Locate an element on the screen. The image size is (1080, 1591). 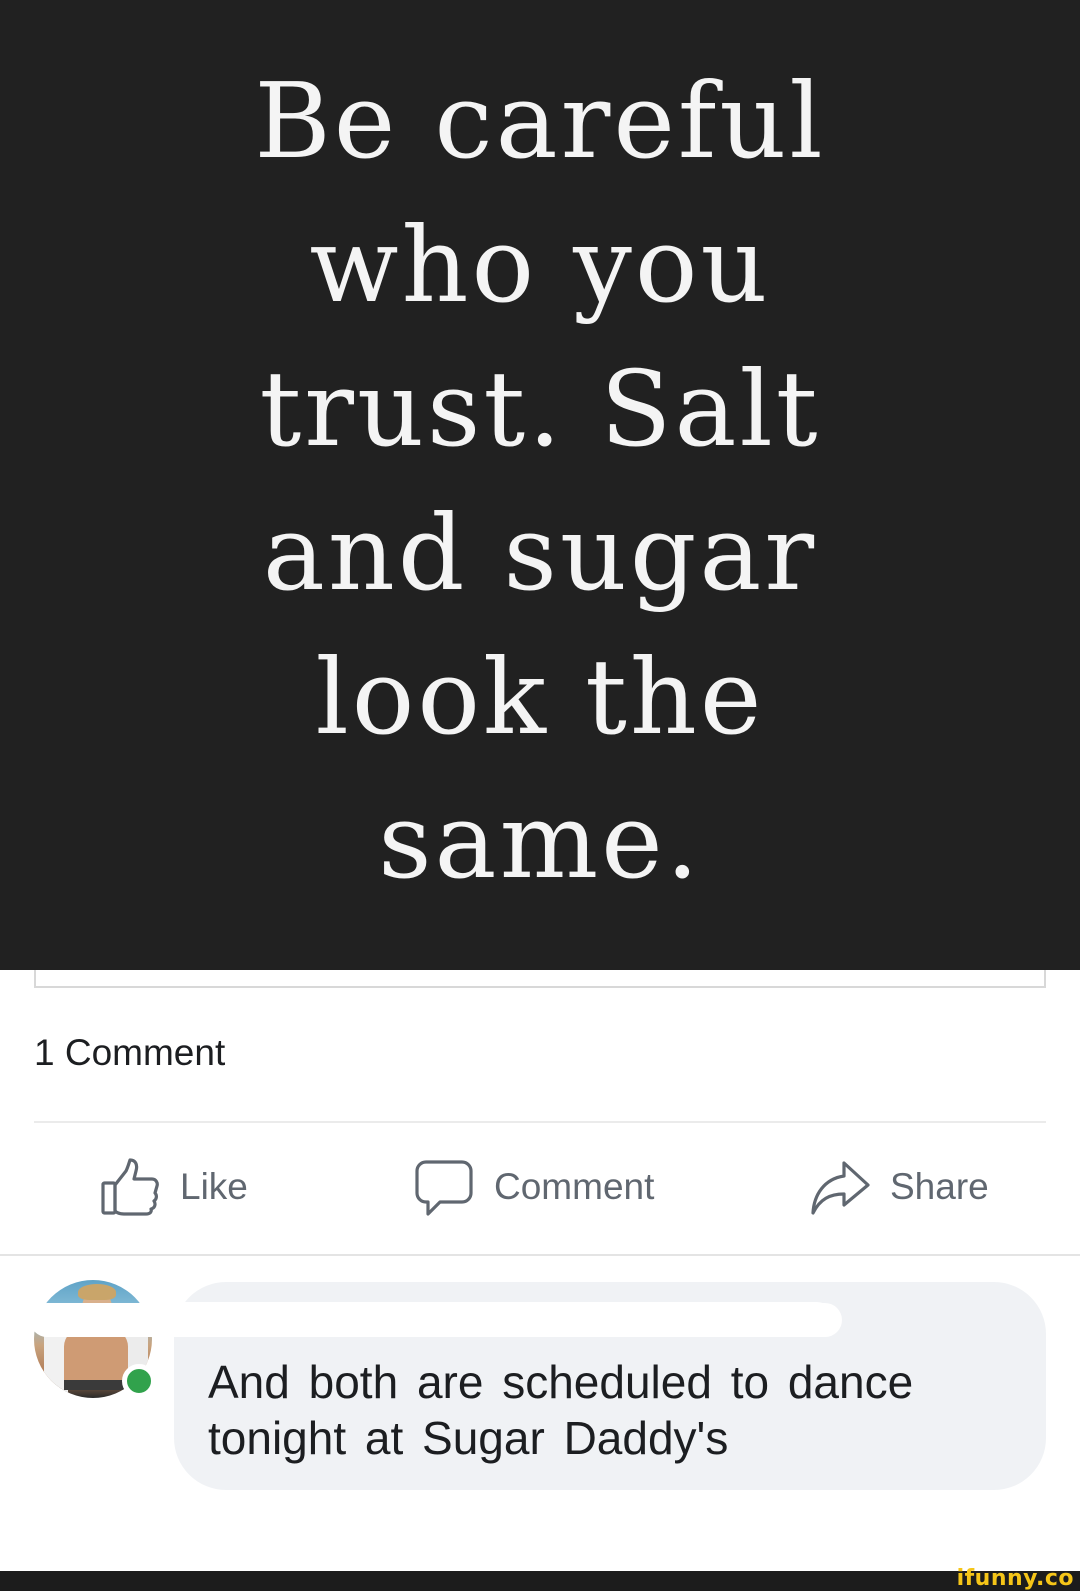
watermark: ifunny.co is located at coordinates (1015, 1578).